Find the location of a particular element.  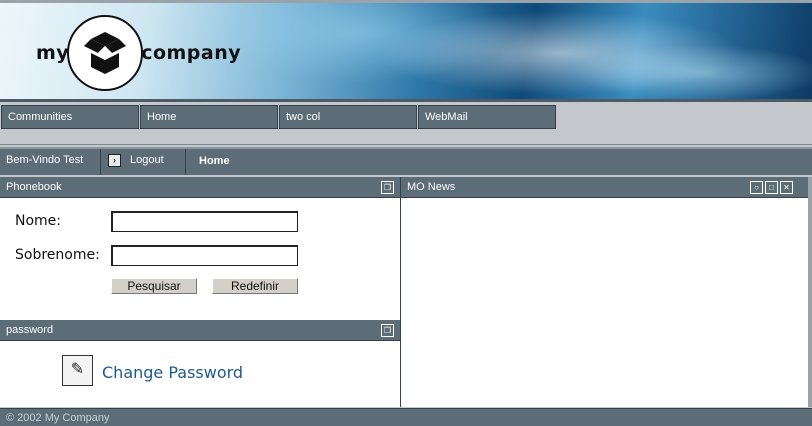

logout-label: Logout is located at coordinates (147, 160).